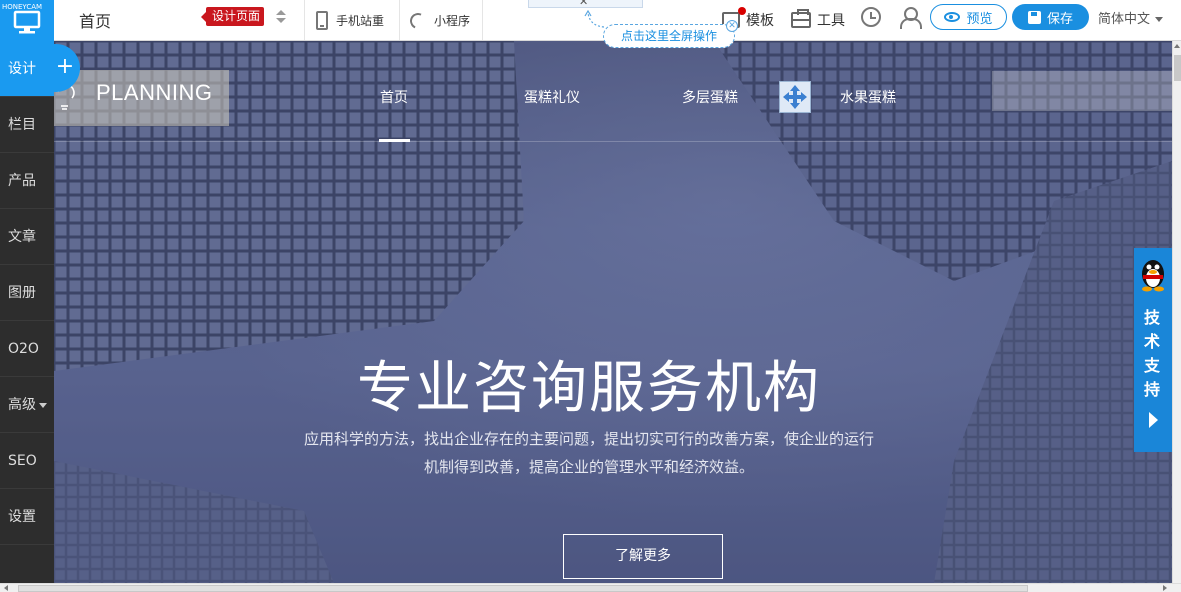 This screenshot has width=1181, height=592. What do you see at coordinates (154, 92) in the screenshot?
I see `brand-name: PLANNING` at bounding box center [154, 92].